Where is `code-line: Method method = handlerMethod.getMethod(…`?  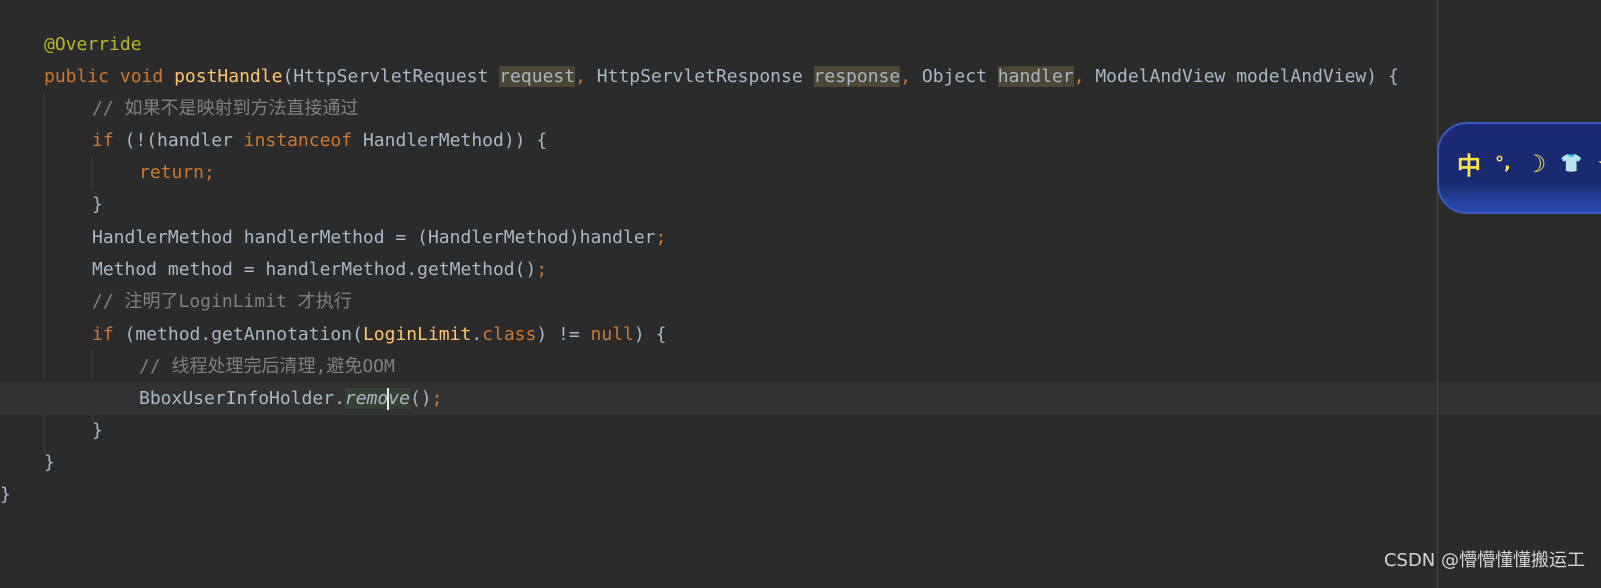 code-line: Method method = handlerMethod.getMethod(… is located at coordinates (273, 269).